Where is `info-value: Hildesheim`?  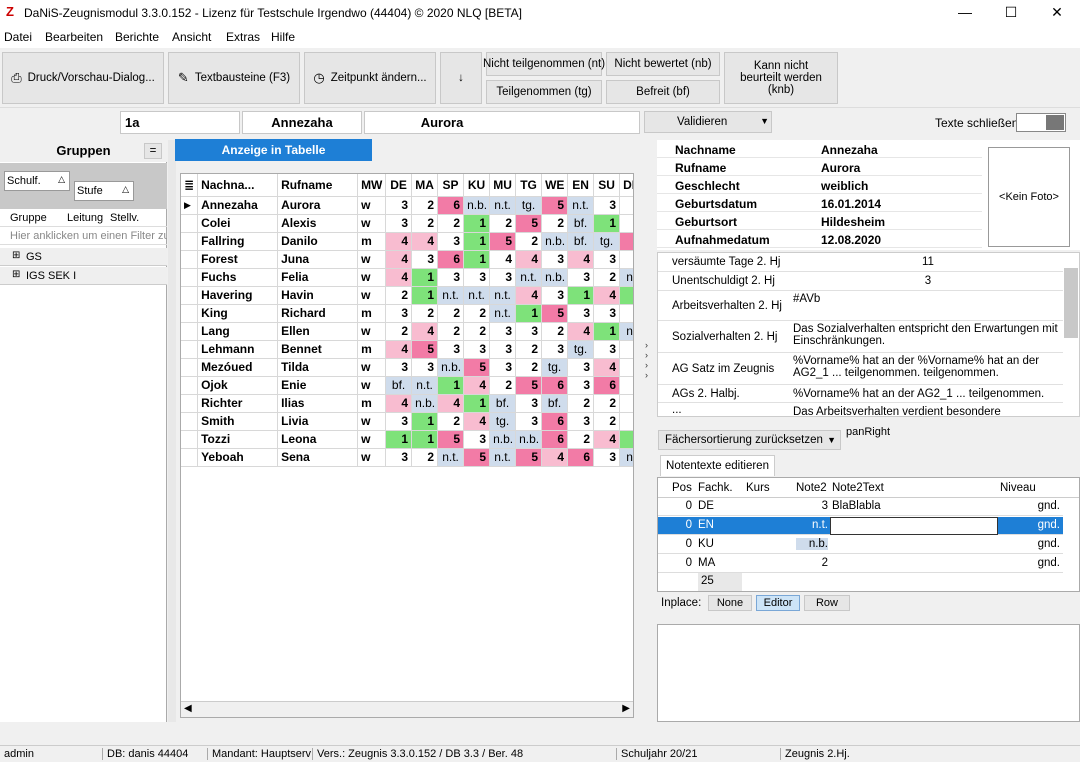 info-value: Hildesheim is located at coordinates (853, 222).